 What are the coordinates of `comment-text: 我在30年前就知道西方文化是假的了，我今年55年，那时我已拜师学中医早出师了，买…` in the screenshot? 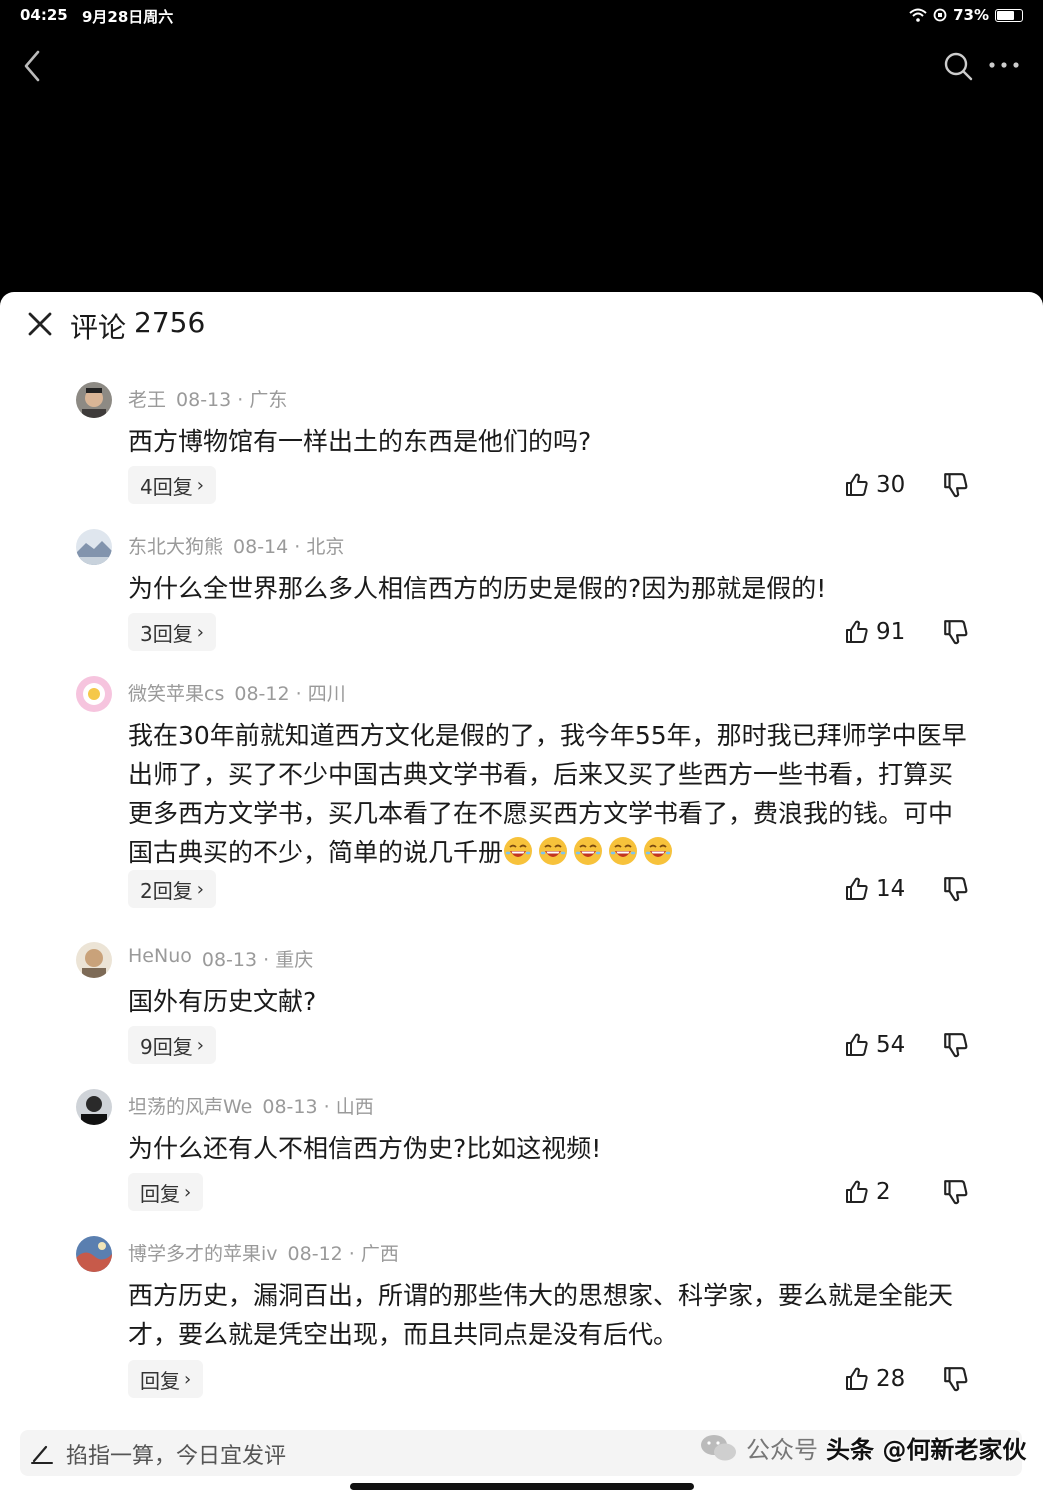 It's located at (550, 794).